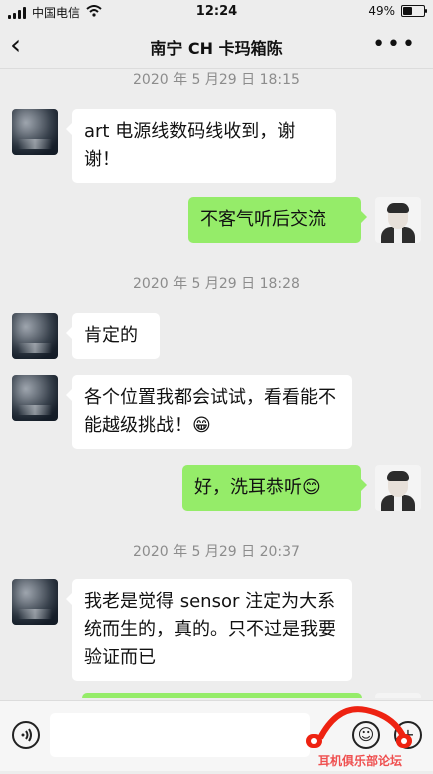 This screenshot has width=433, height=774. I want to click on chat-title: 南宁 CH 卡玛箱陈, so click(216, 48).